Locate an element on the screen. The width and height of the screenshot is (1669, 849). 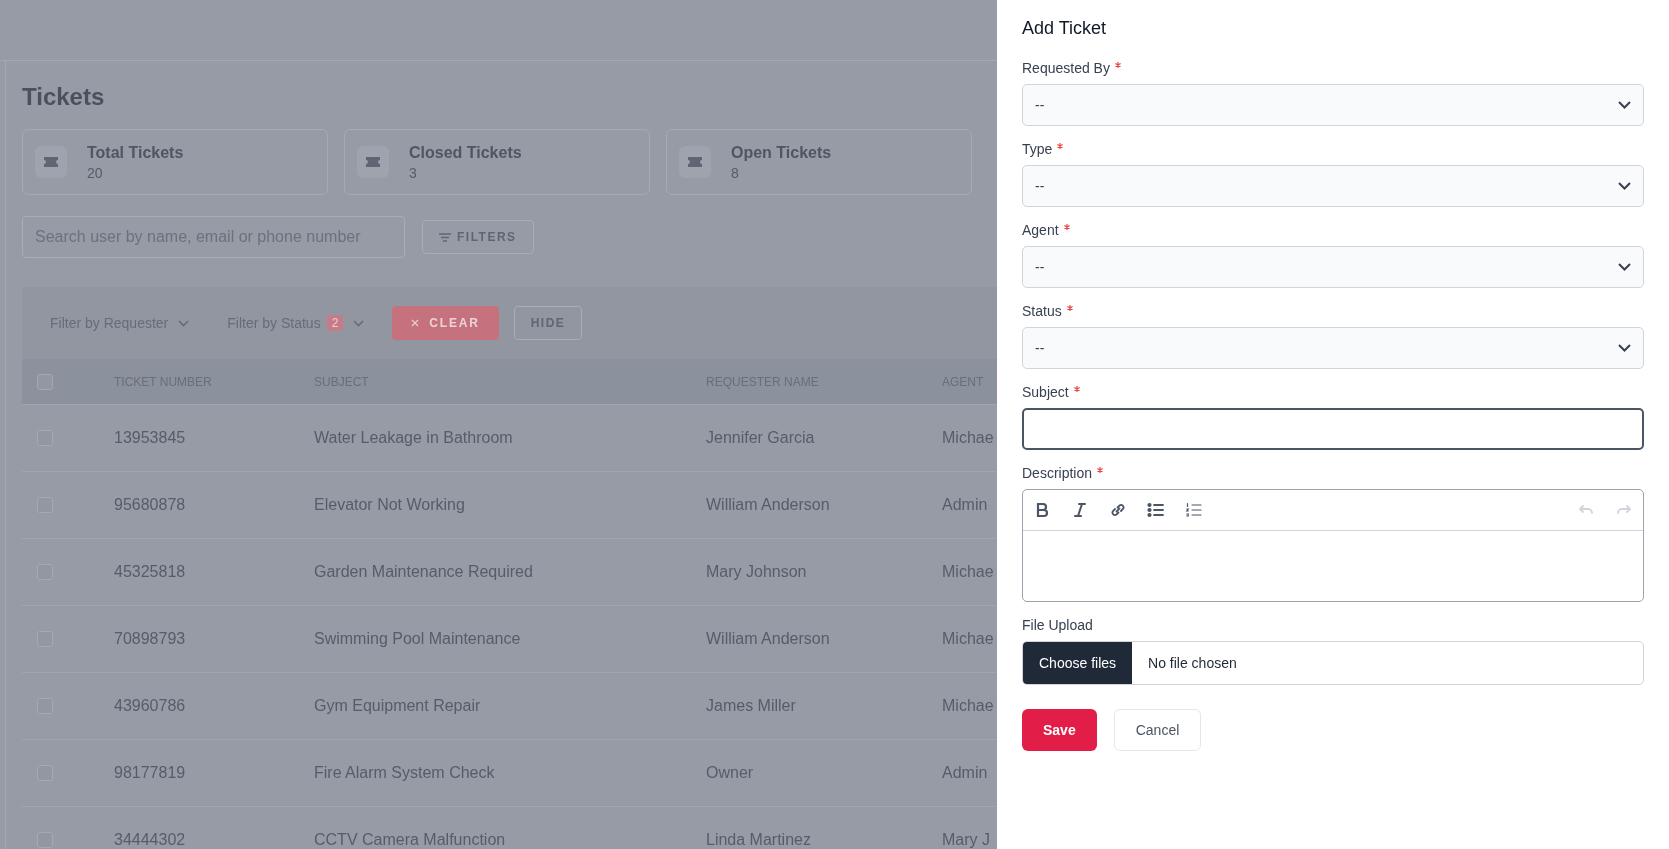
table-cell-text: Water Leakage in Bathroom is located at coordinates (414, 438).